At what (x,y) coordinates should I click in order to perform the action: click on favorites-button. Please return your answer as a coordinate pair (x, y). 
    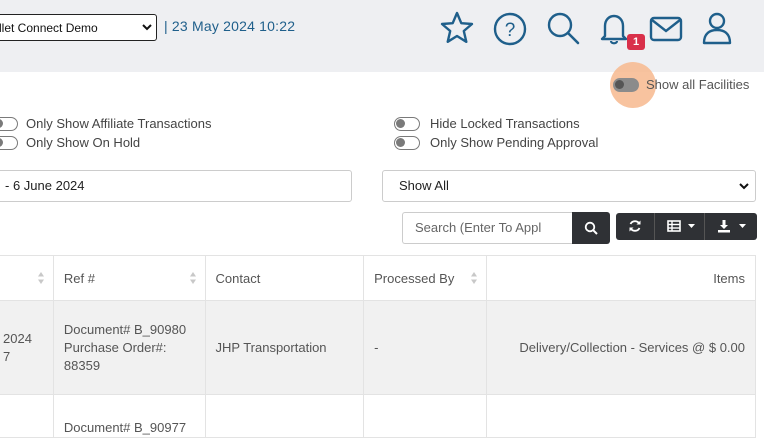
    Looking at the image, I should click on (457, 28).